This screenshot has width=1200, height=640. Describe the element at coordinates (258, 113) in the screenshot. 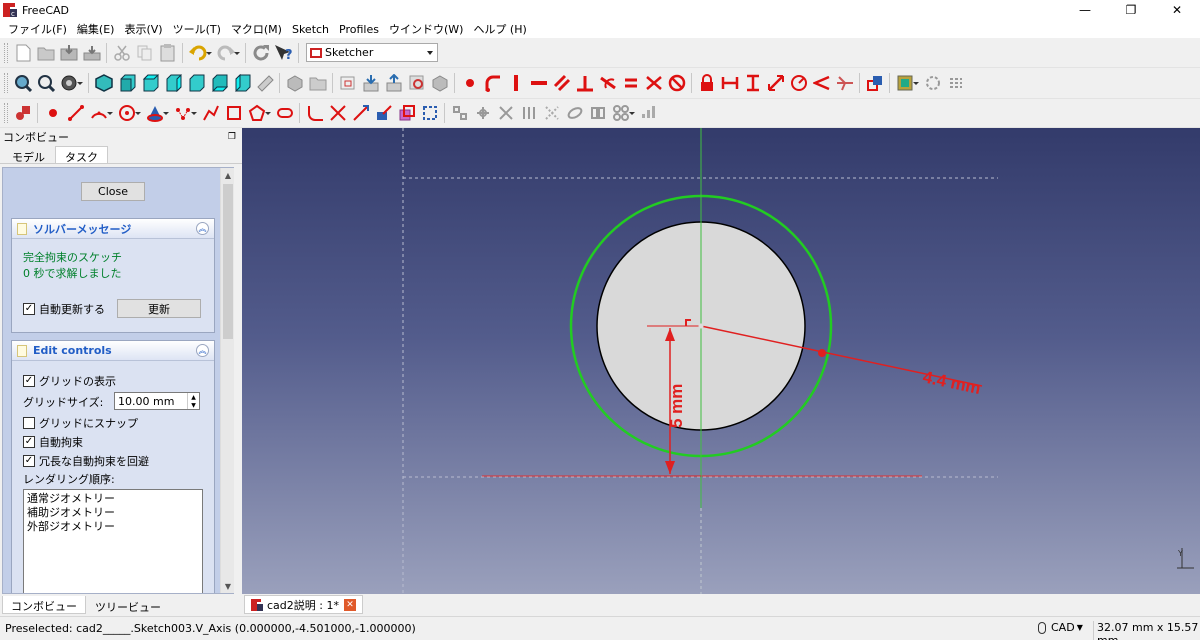

I see `create-polygon-icon` at that location.